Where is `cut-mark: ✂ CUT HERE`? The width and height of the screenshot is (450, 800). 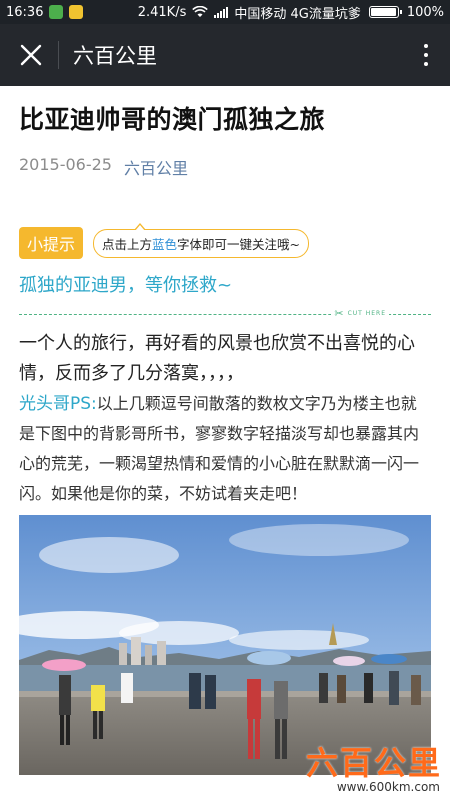
cut-mark: ✂ CUT HERE is located at coordinates (360, 314).